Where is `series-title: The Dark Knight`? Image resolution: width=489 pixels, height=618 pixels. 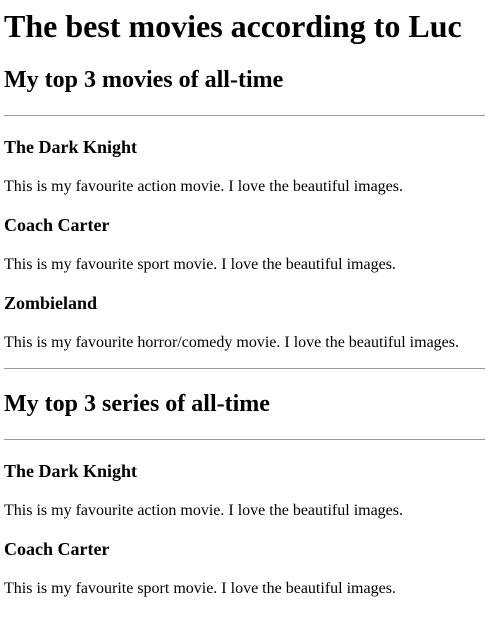
series-title: The Dark Knight is located at coordinates (71, 471).